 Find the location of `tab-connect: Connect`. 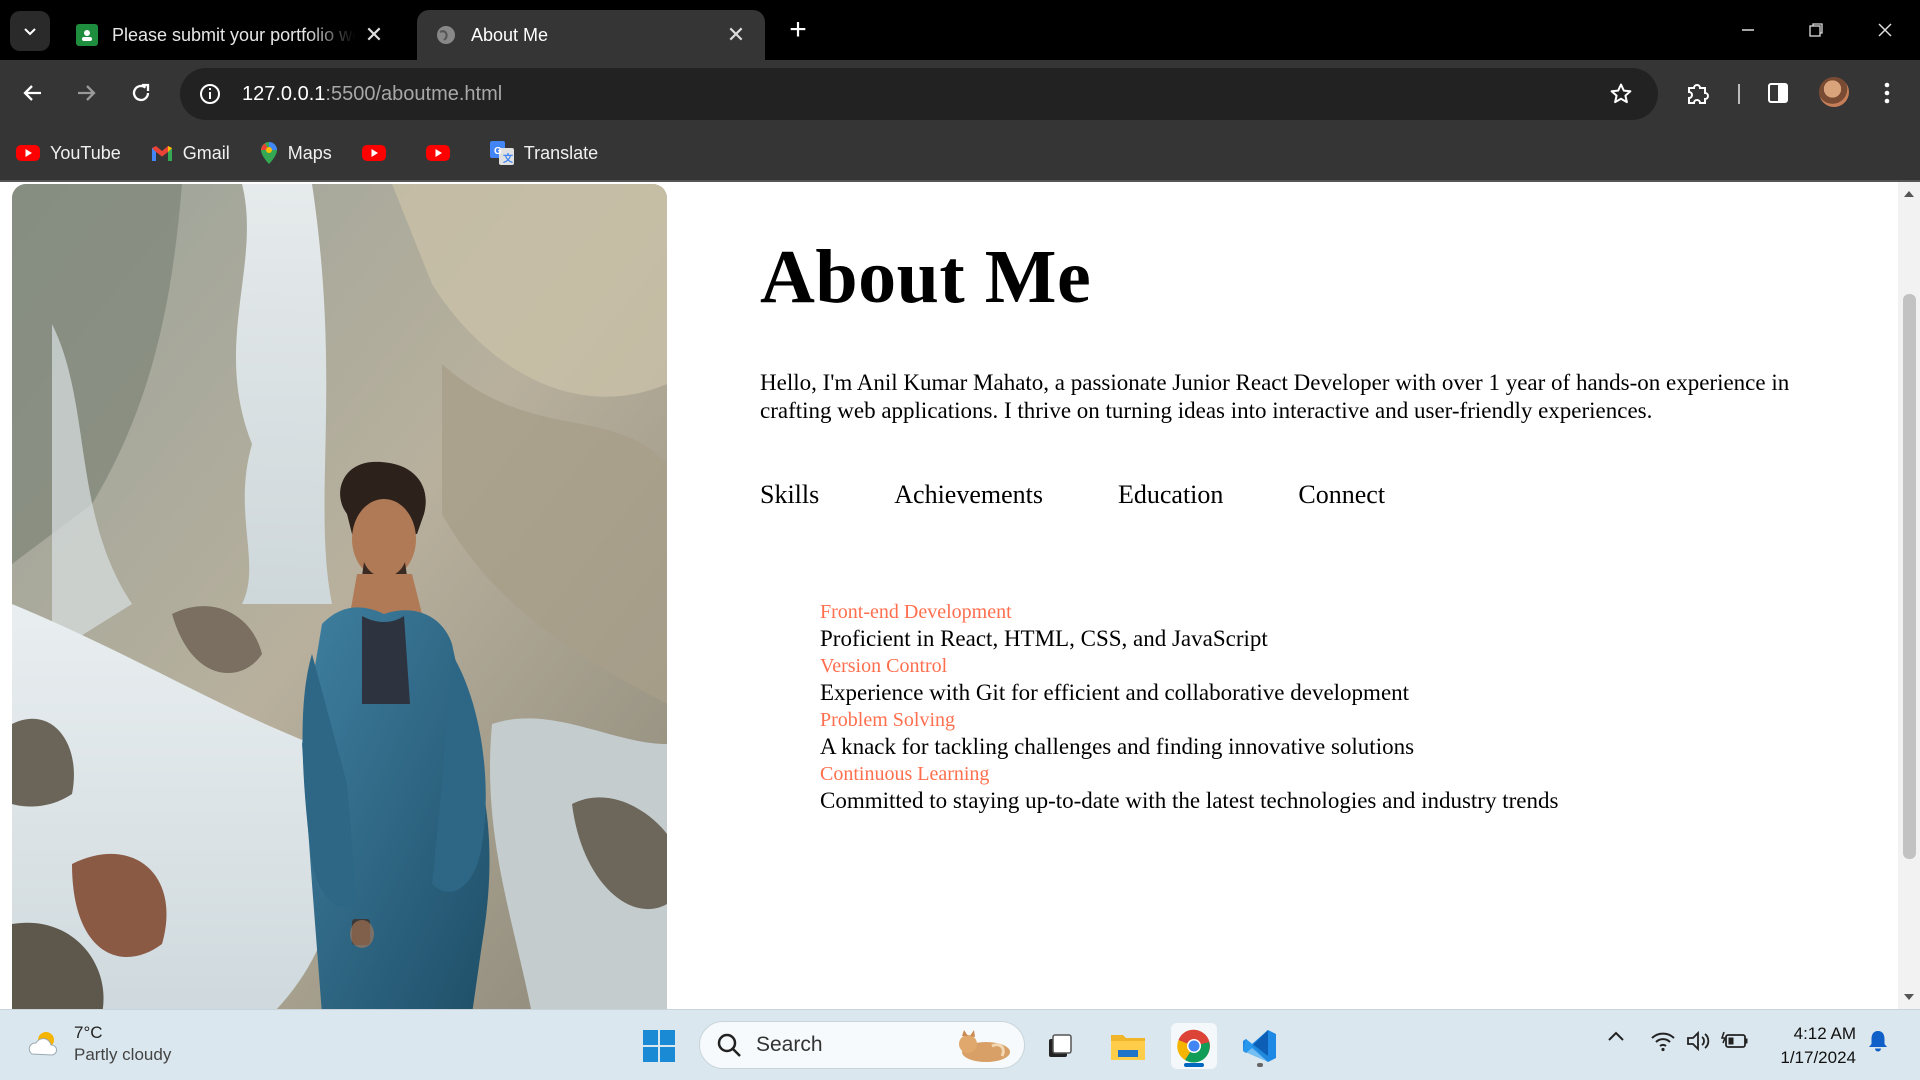

tab-connect: Connect is located at coordinates (1341, 495).